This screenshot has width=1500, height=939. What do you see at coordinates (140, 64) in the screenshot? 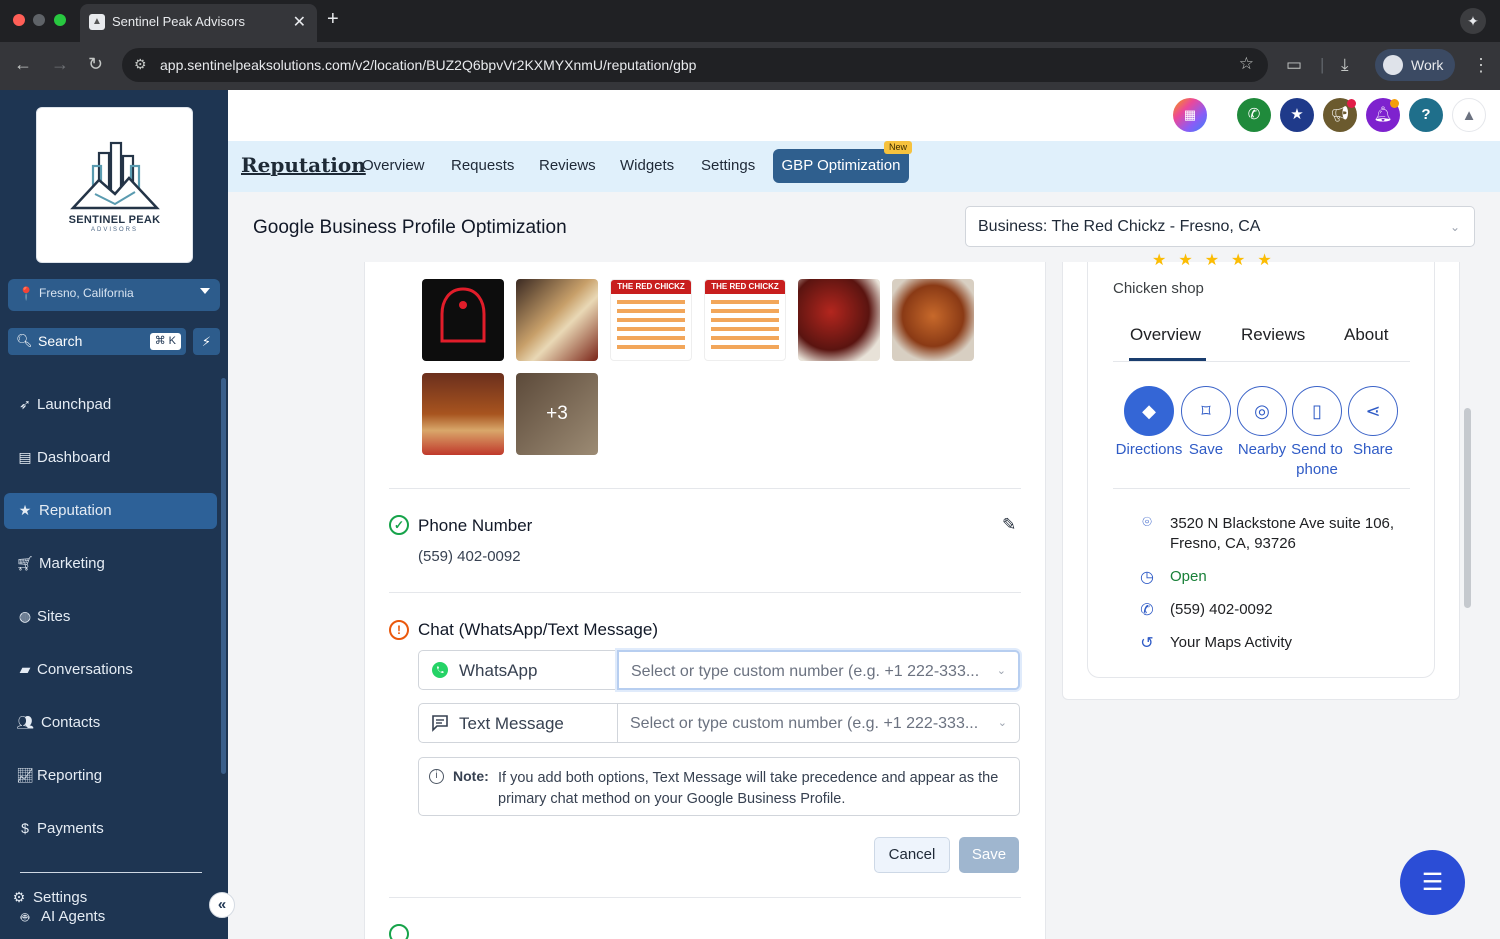
I see `site-settings-icon: ⚙` at bounding box center [140, 64].